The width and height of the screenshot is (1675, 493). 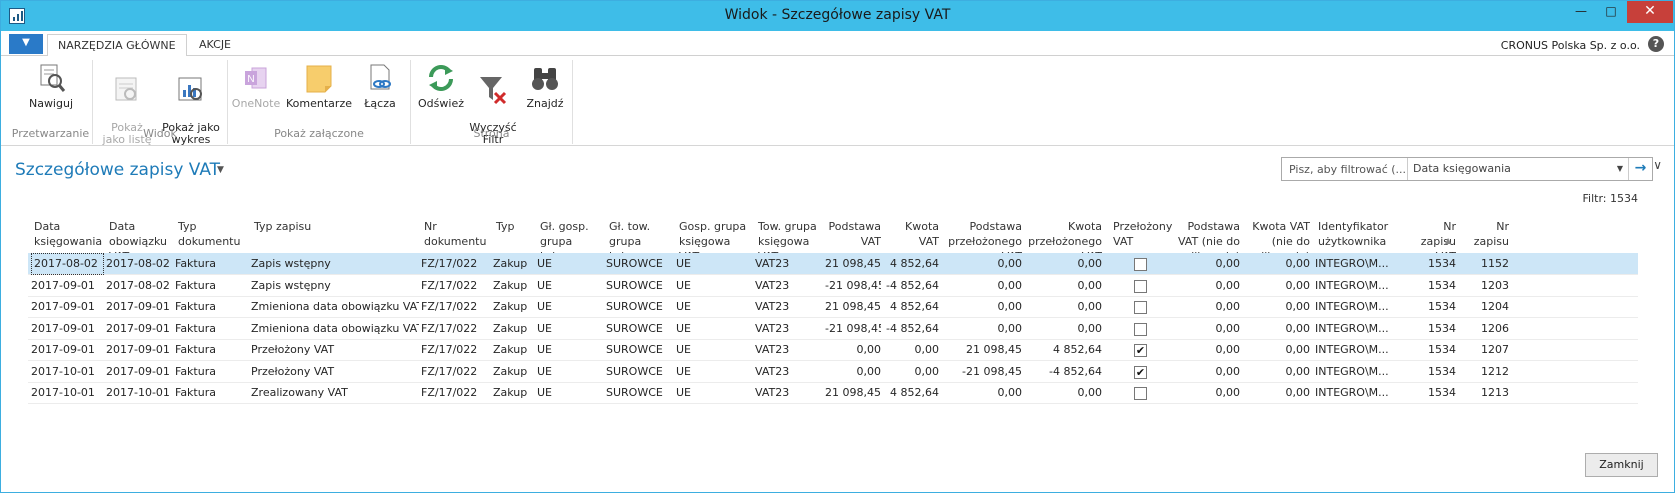 What do you see at coordinates (1483, 286) in the screenshot?
I see `cell-nr-zapisu: 1203` at bounding box center [1483, 286].